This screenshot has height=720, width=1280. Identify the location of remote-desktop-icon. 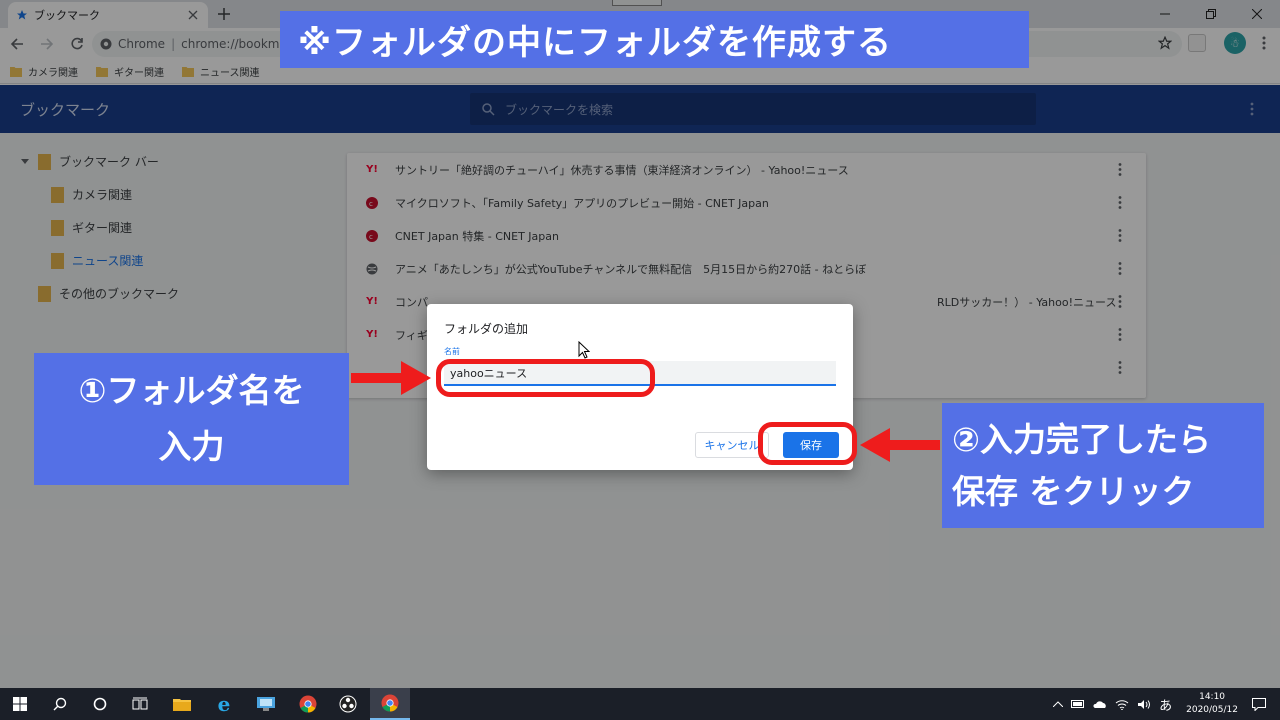
(266, 704).